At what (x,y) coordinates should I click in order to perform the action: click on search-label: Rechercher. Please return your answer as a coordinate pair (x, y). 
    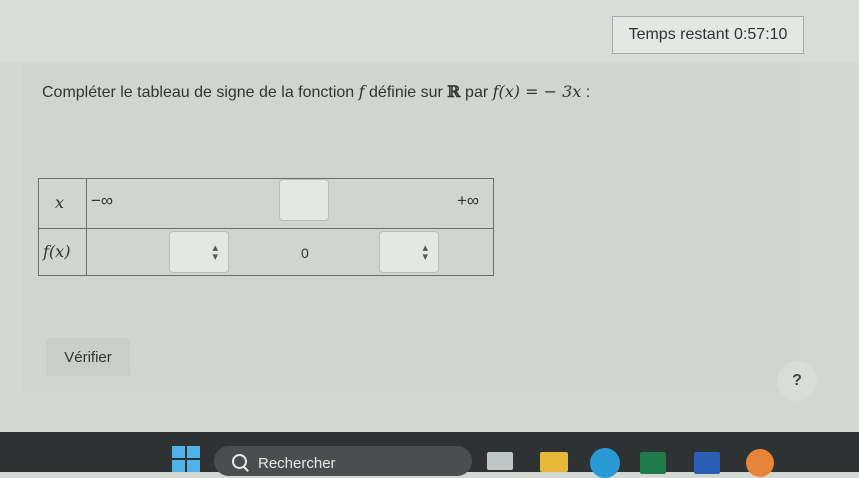
    Looking at the image, I should click on (297, 463).